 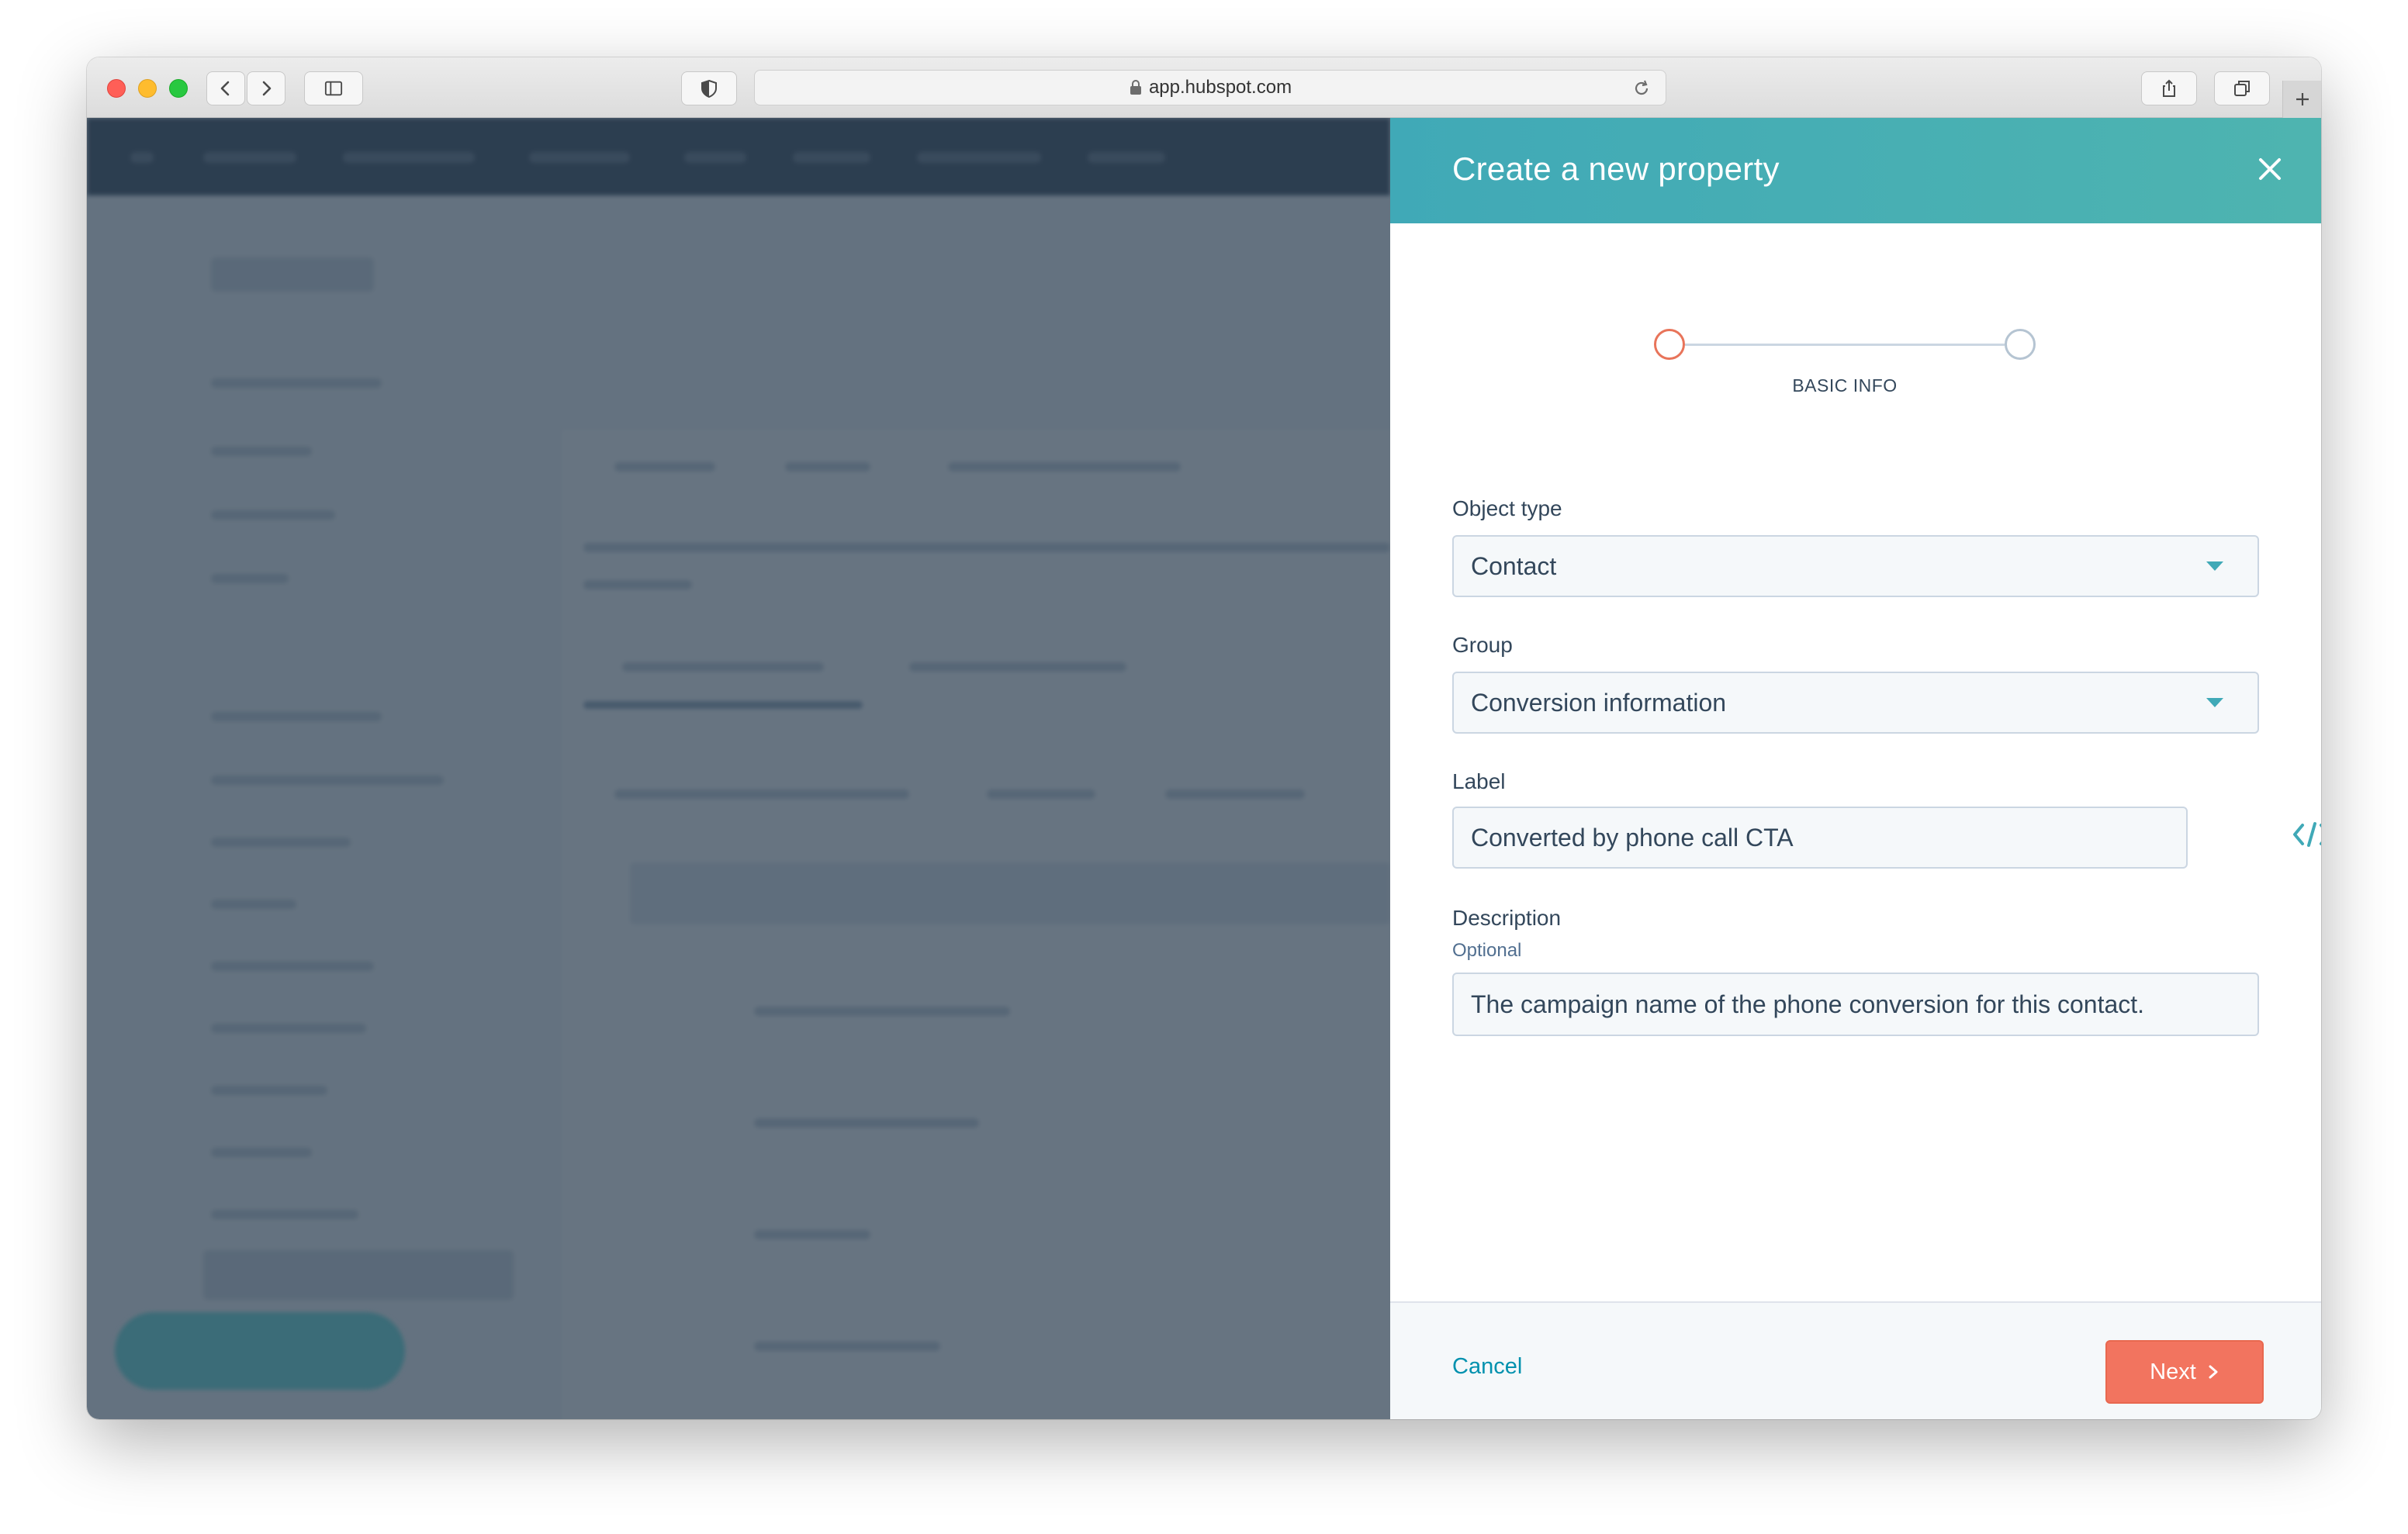 What do you see at coordinates (1135, 87) in the screenshot?
I see `lock-icon` at bounding box center [1135, 87].